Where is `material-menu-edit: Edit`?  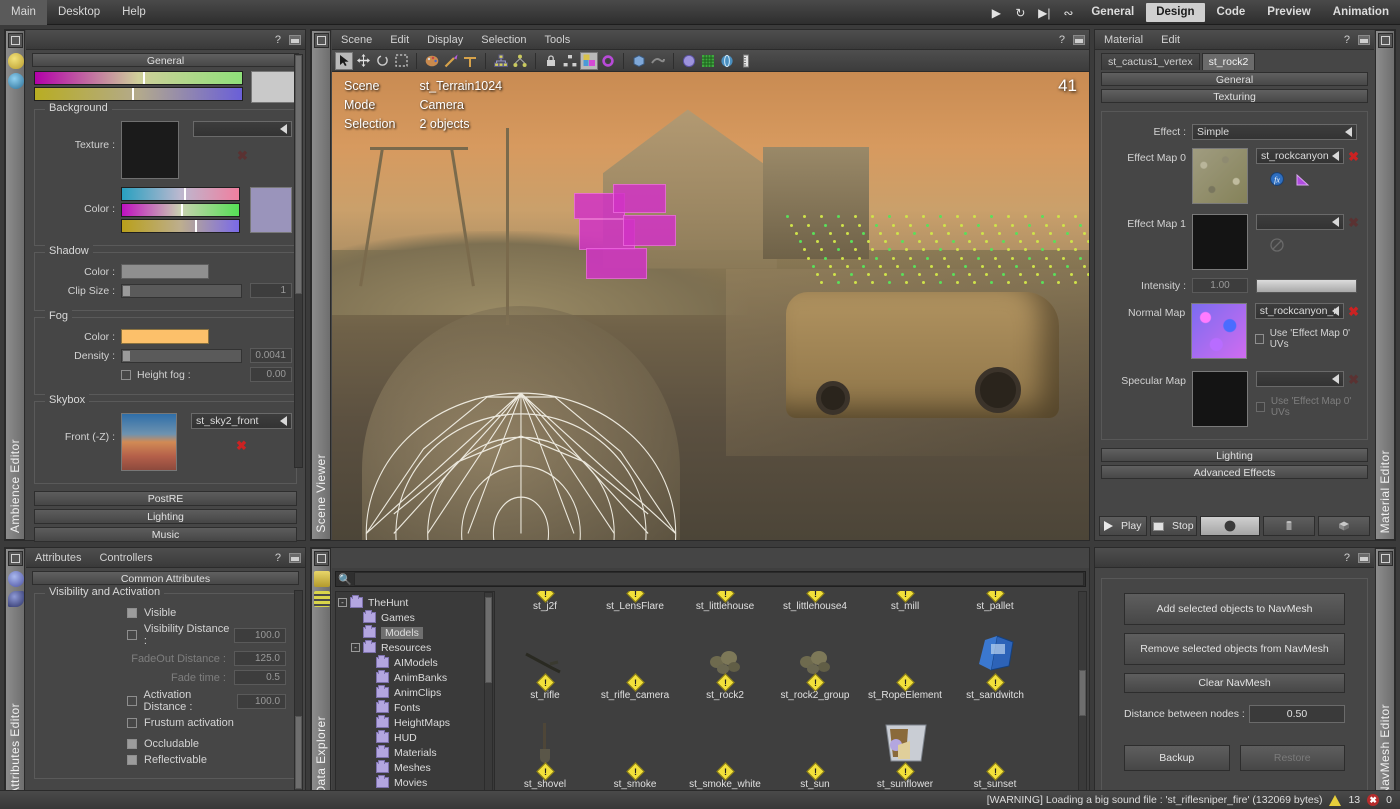 material-menu-edit: Edit is located at coordinates (1170, 40).